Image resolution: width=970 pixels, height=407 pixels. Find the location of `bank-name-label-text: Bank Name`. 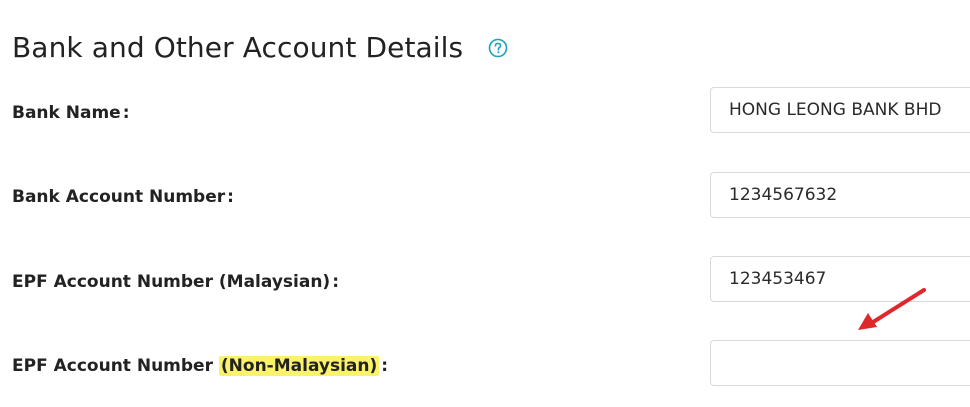

bank-name-label-text: Bank Name is located at coordinates (66, 113).